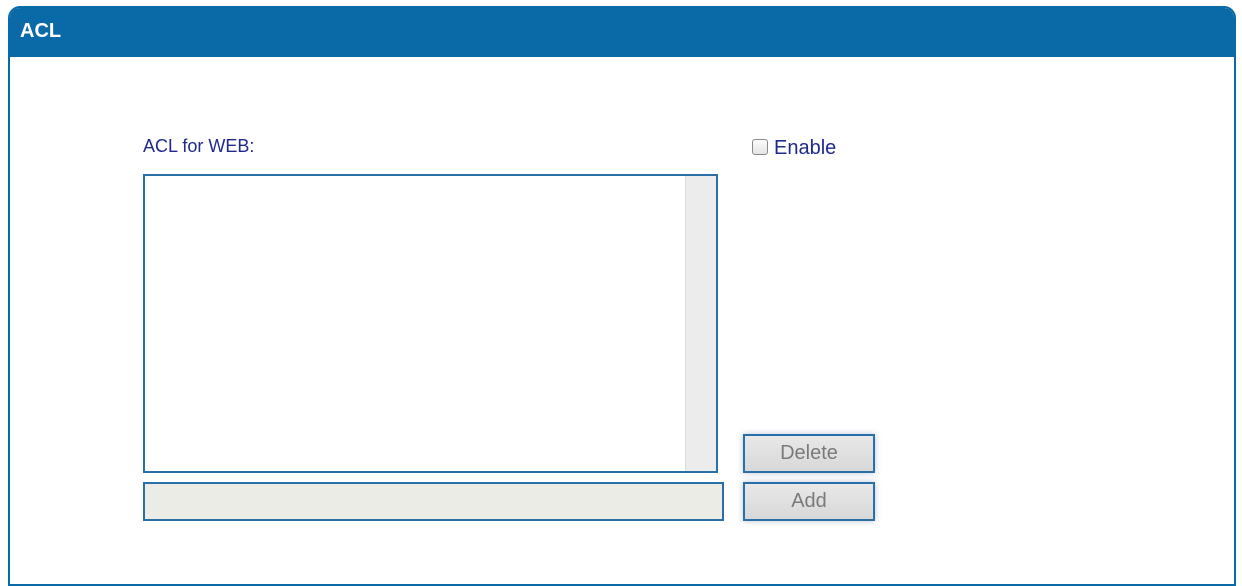 The image size is (1242, 586). Describe the element at coordinates (760, 146) in the screenshot. I see `enable-checkbox` at that location.